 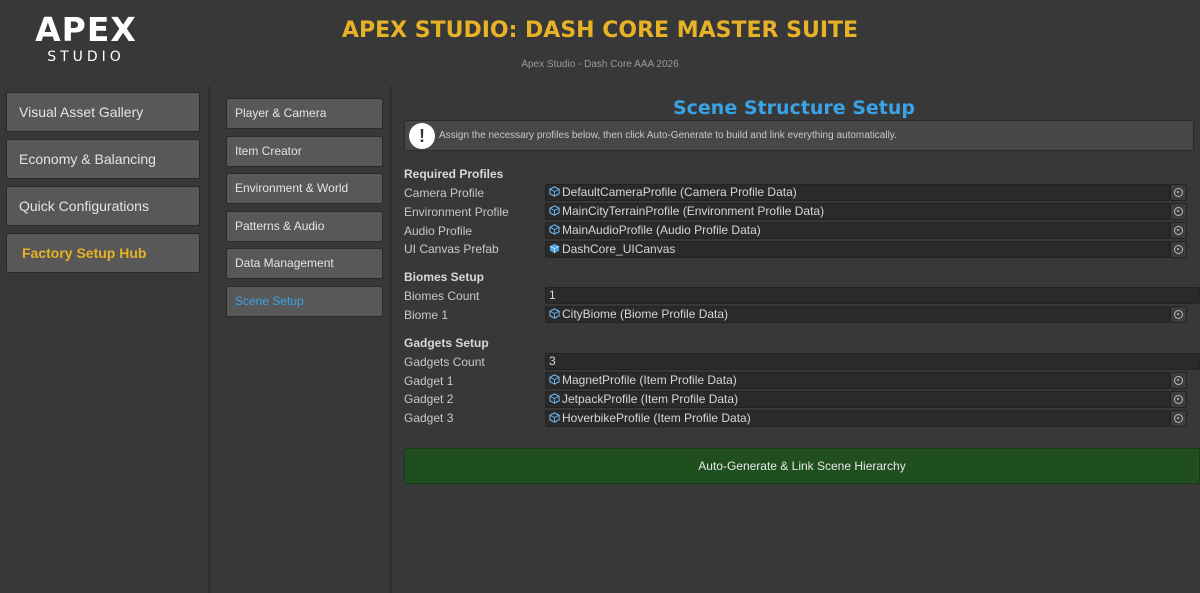 I want to click on submenu-environment-world: Environment & World, so click(x=304, y=188).